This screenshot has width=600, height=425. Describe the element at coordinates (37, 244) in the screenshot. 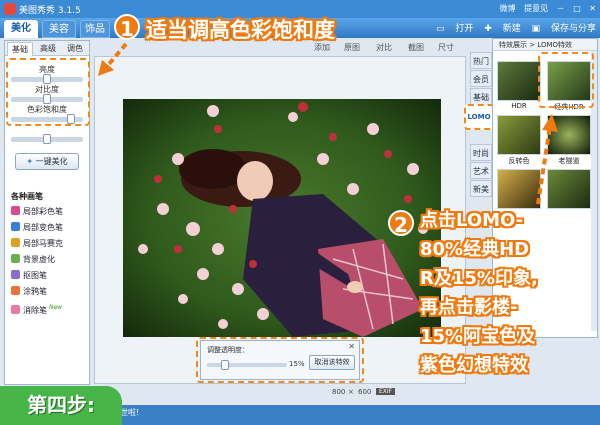

I see `brush-item-mosaic: 局部马赛克` at that location.